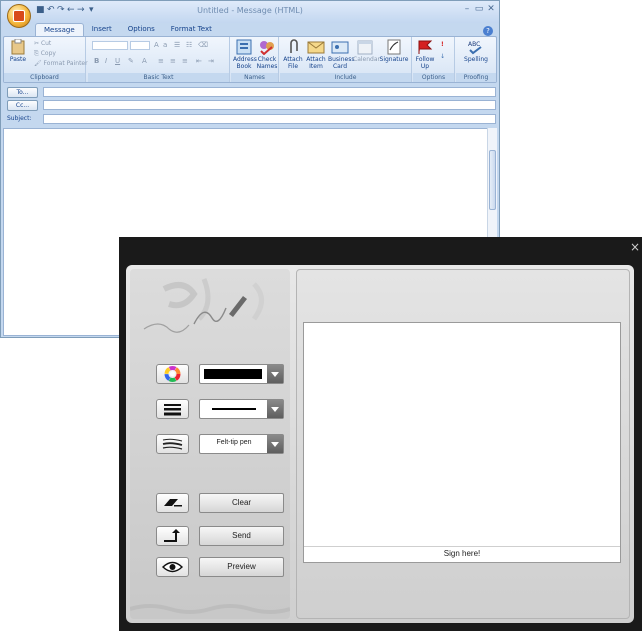  What do you see at coordinates (479, 9) in the screenshot?
I see `maximize-icon: ▭` at bounding box center [479, 9].